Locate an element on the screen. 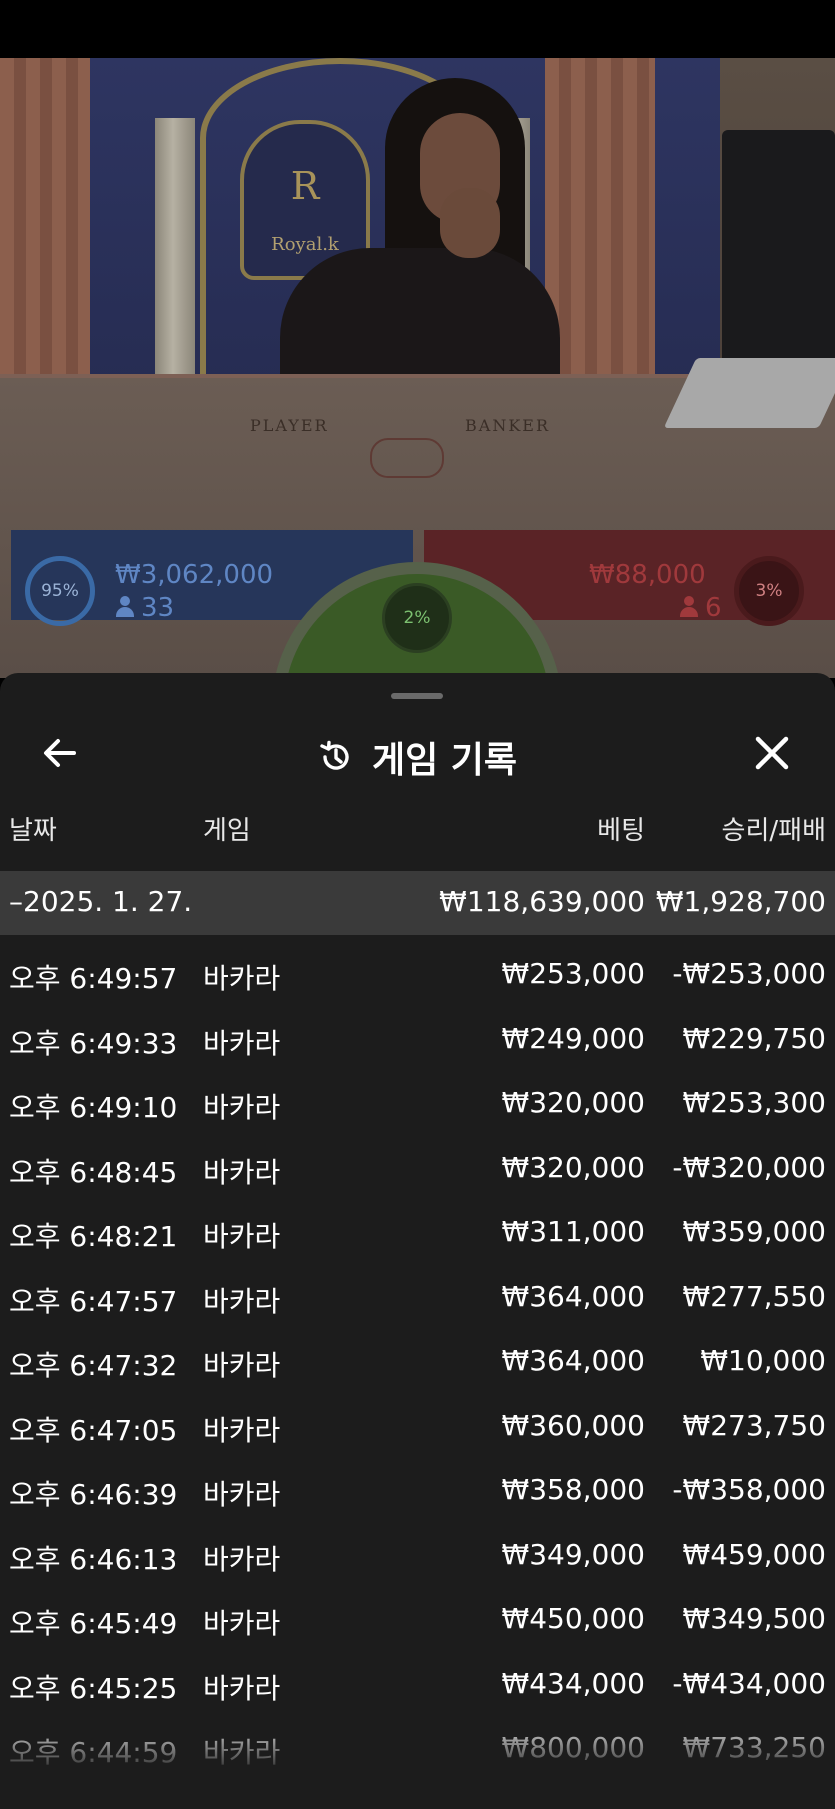 This screenshot has width=835, height=1809. dealer-hand is located at coordinates (470, 223).